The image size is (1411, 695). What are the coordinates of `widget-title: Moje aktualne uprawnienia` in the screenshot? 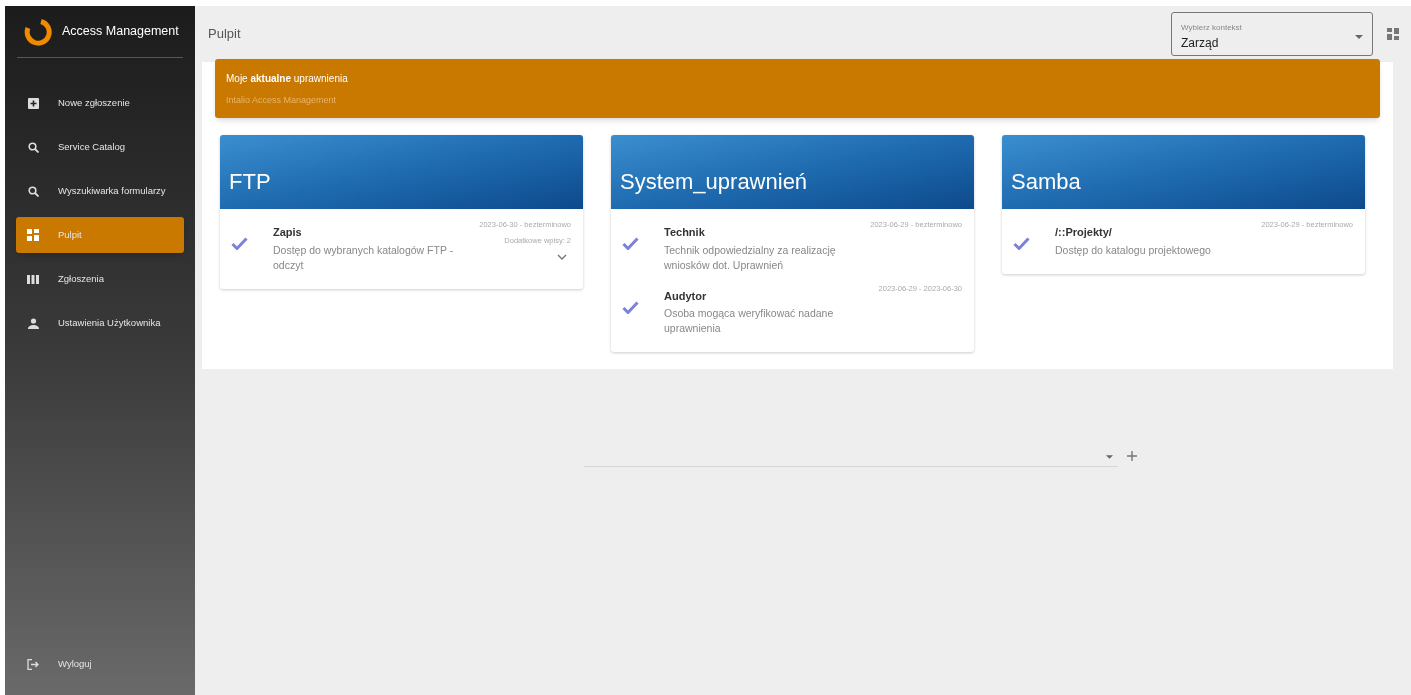 It's located at (287, 79).